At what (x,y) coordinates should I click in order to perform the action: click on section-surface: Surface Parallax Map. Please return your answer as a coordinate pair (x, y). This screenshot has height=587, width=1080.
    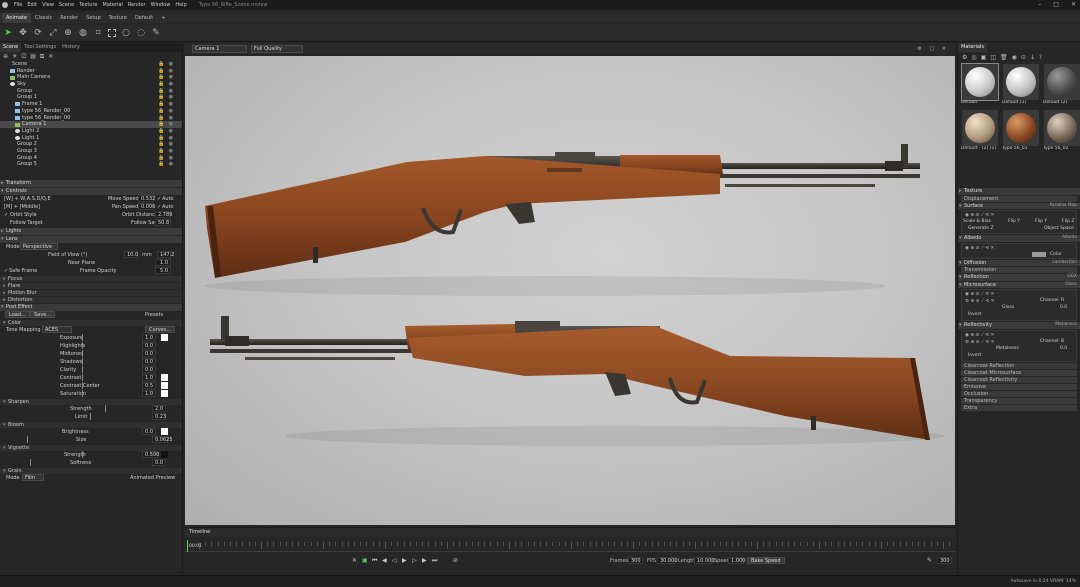
    Looking at the image, I should click on (1019, 206).